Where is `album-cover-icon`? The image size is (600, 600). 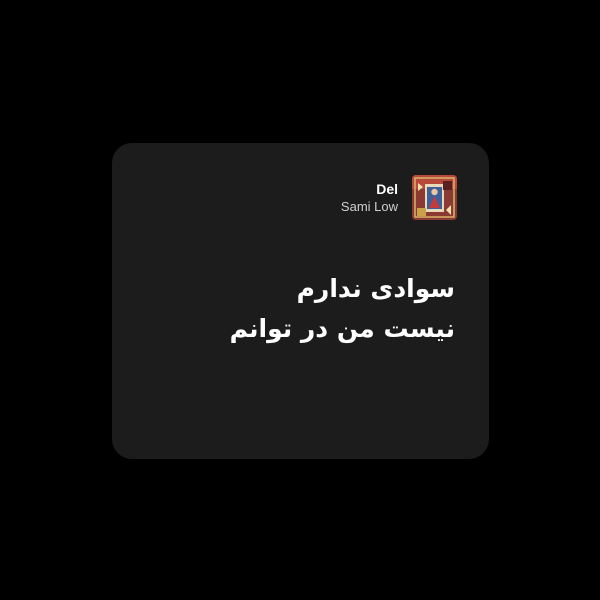
album-cover-icon is located at coordinates (434, 197).